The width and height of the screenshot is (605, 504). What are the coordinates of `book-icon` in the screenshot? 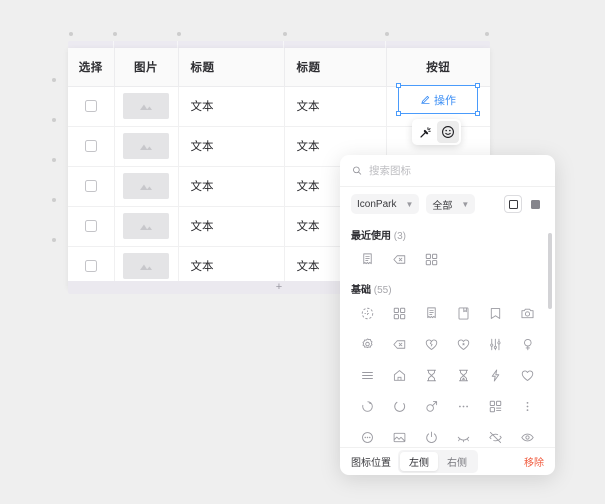 It's located at (464, 313).